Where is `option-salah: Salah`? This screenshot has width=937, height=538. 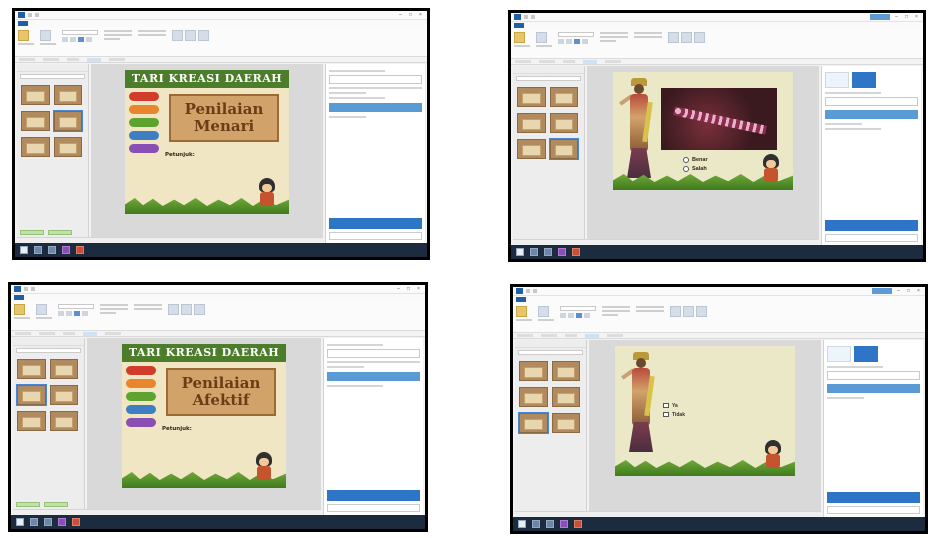 option-salah: Salah is located at coordinates (695, 169).